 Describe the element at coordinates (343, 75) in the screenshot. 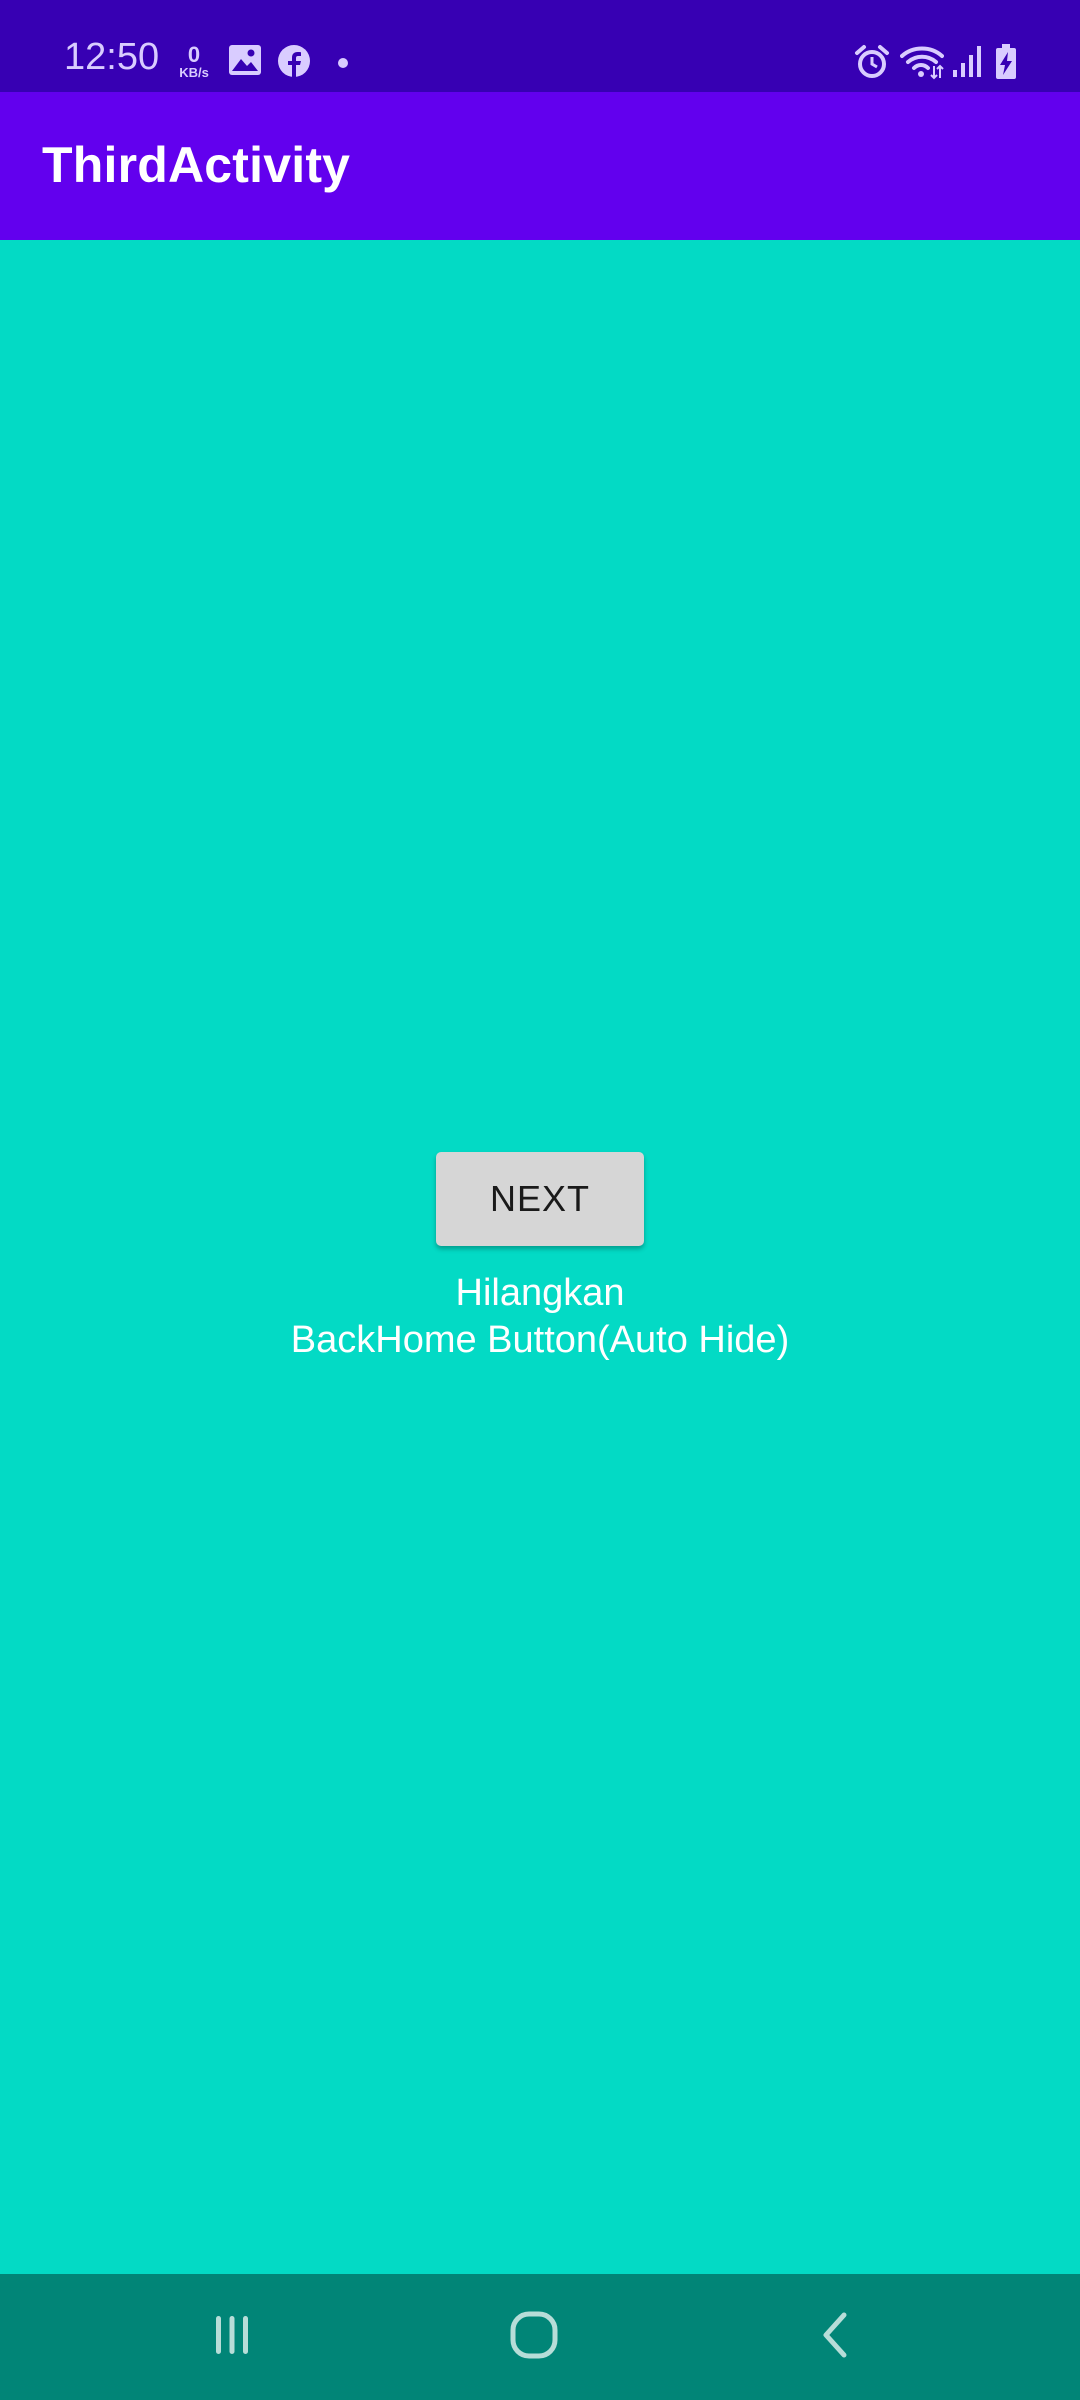

I see `dot-icon` at that location.